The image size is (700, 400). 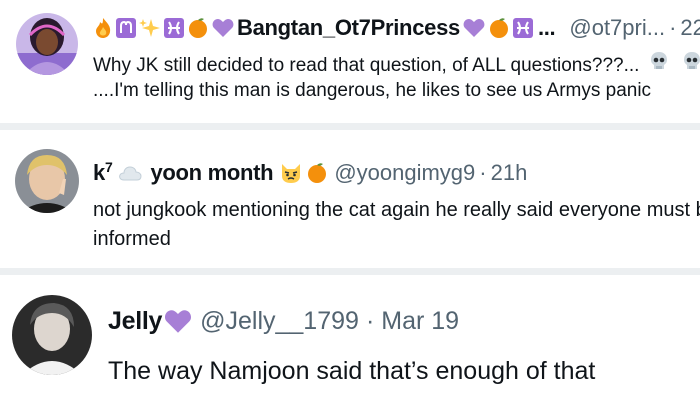 What do you see at coordinates (690, 28) in the screenshot?
I see `timestamp: 22h` at bounding box center [690, 28].